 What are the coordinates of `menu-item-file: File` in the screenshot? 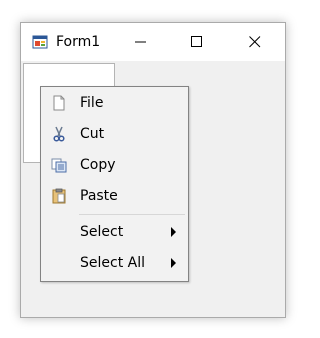 It's located at (114, 103).